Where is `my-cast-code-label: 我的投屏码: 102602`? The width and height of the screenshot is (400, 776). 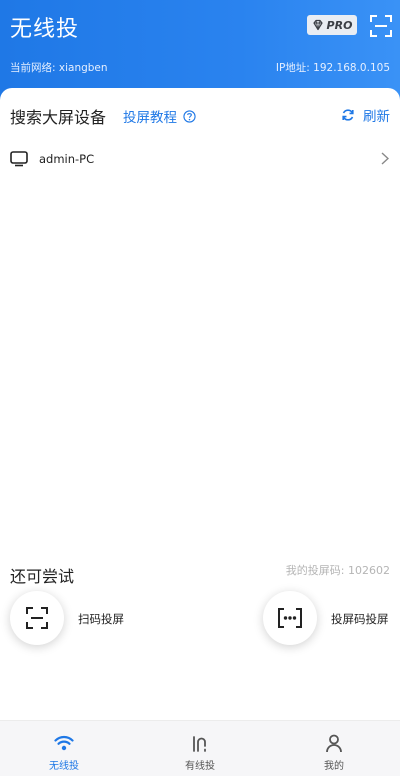
my-cast-code-label: 我的投屏码: 102602 is located at coordinates (337, 570).